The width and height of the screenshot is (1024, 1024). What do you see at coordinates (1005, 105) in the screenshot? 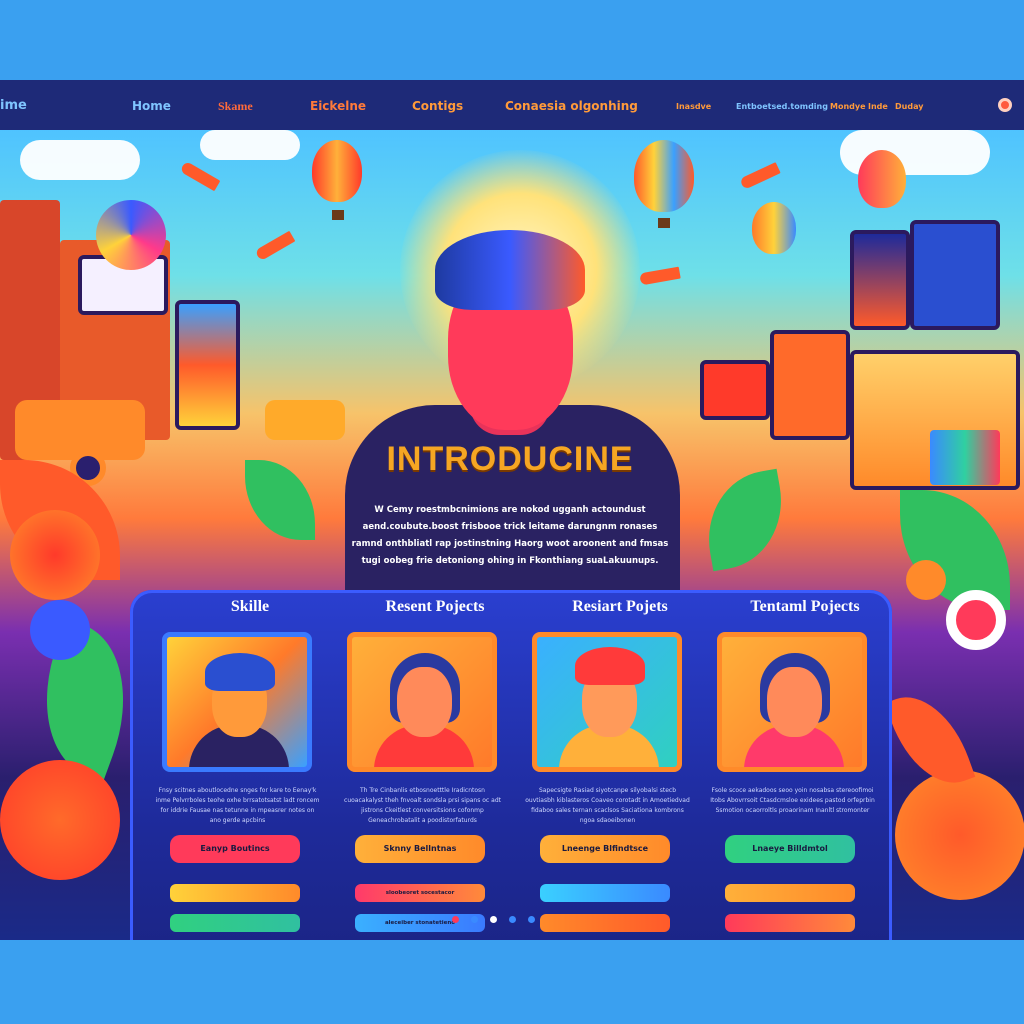
I see `user-avatar-icon` at bounding box center [1005, 105].